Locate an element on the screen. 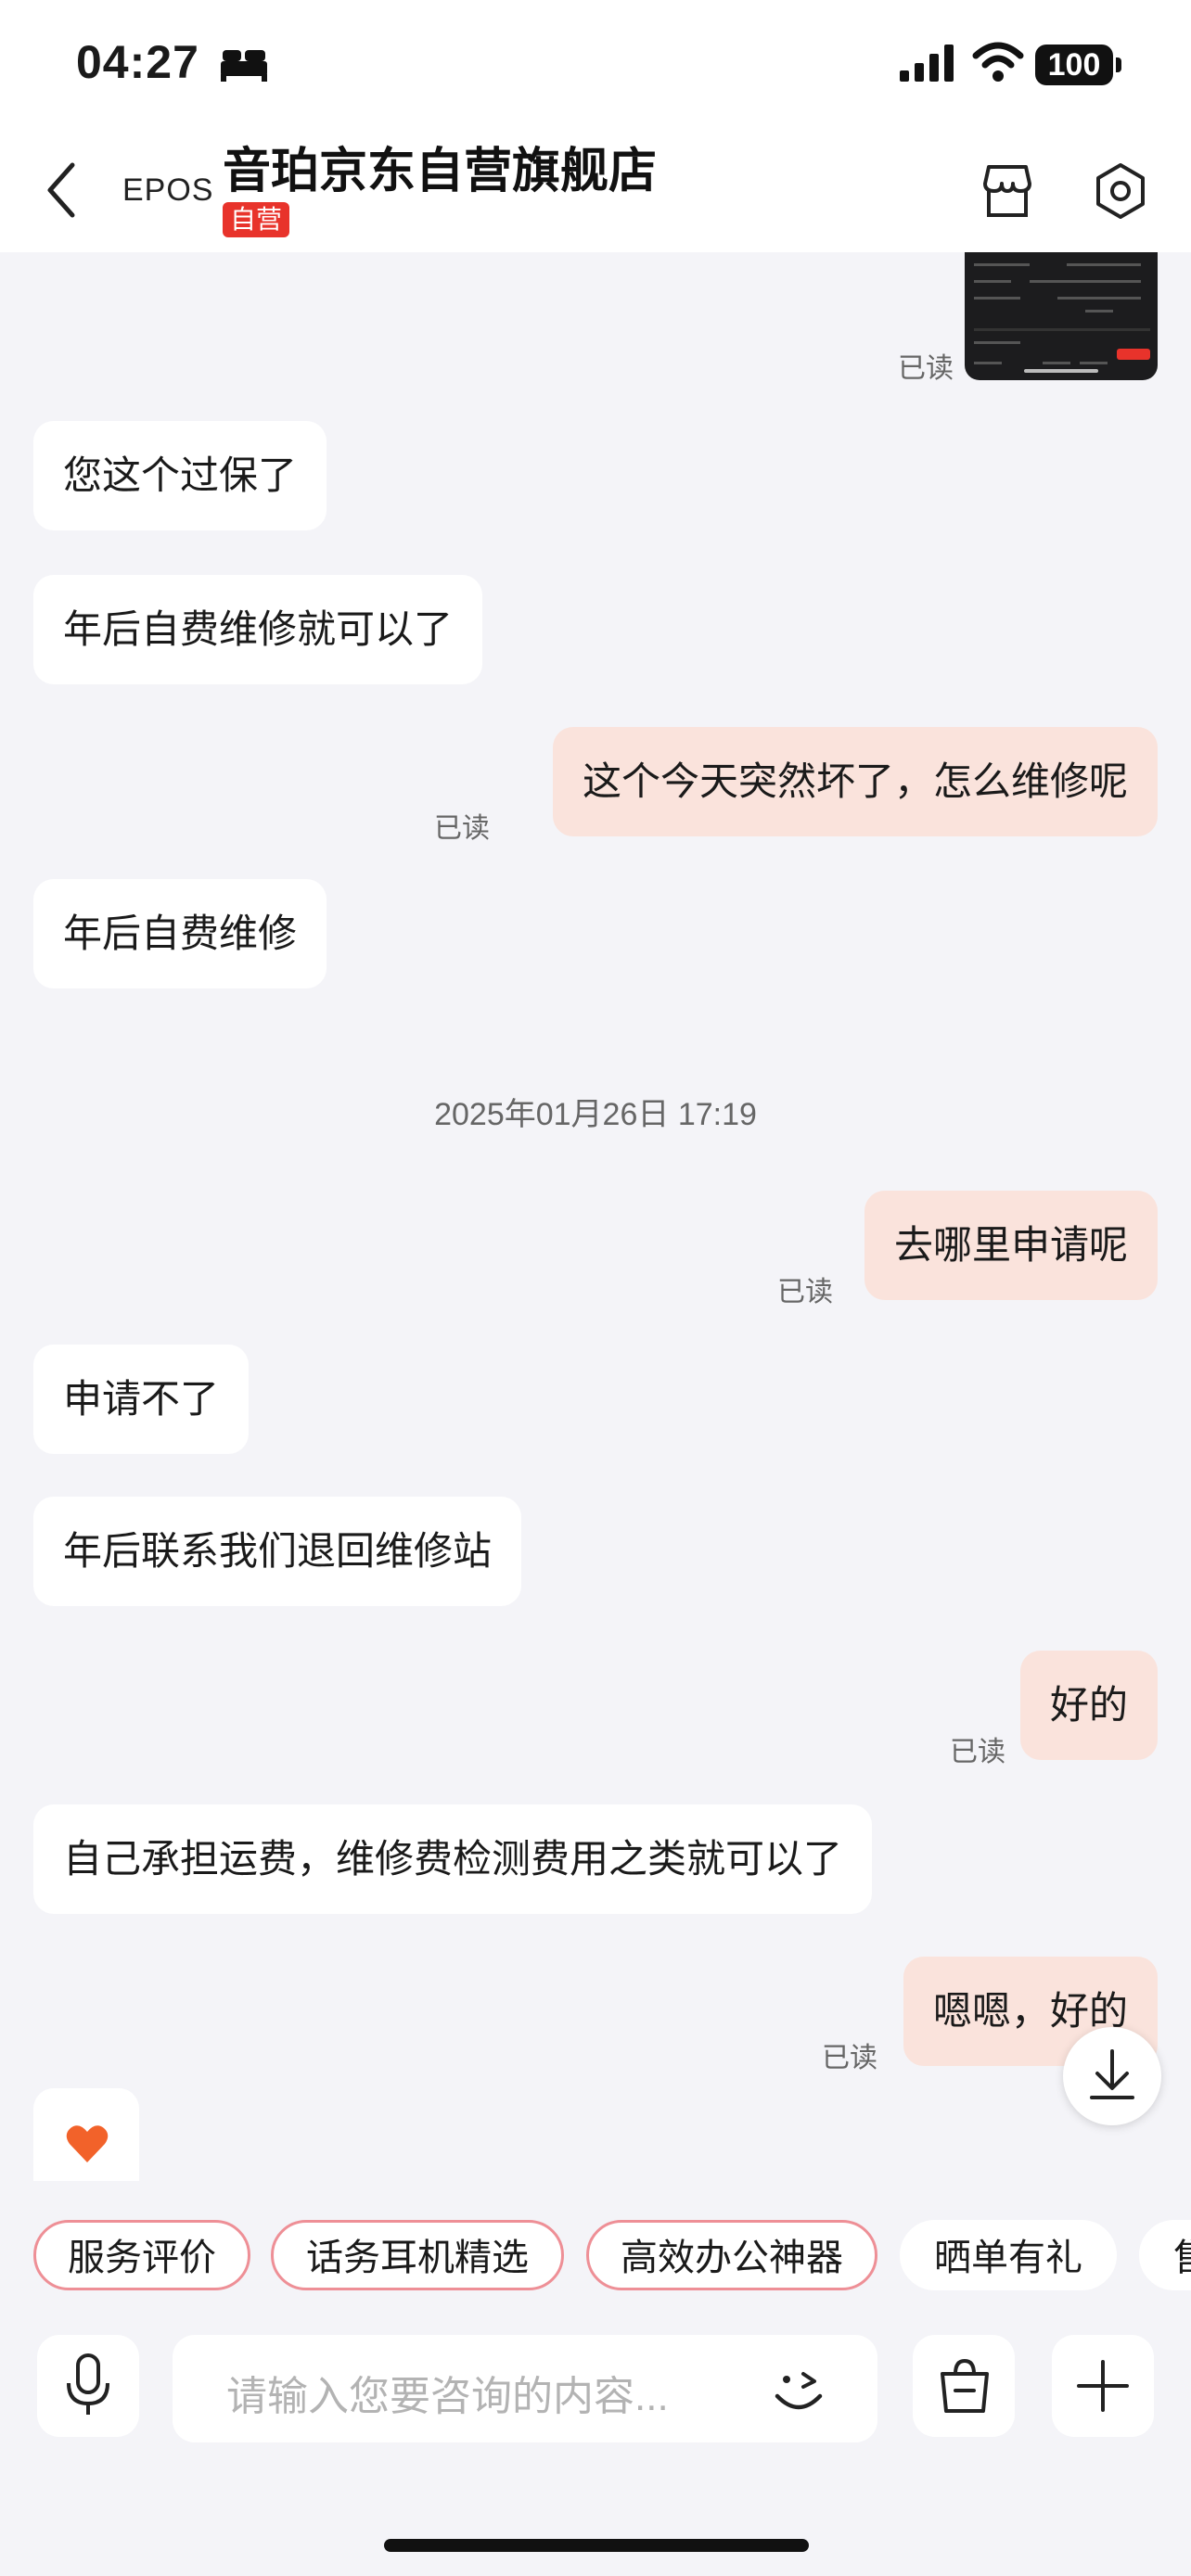 This screenshot has height=2576, width=1191. message-bubble-outgoing: 去哪里申请呢 is located at coordinates (1011, 1245).